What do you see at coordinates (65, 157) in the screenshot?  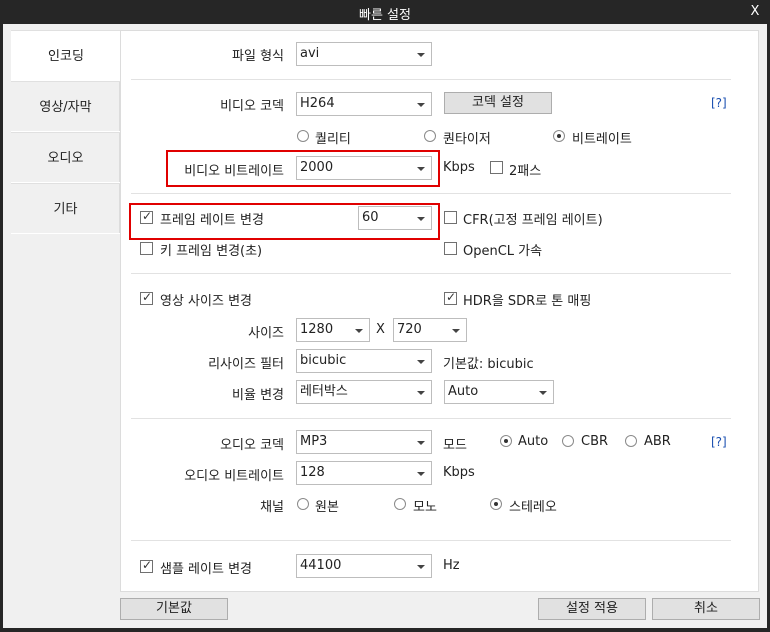 I see `sidebar-item-audio: 오디오` at bounding box center [65, 157].